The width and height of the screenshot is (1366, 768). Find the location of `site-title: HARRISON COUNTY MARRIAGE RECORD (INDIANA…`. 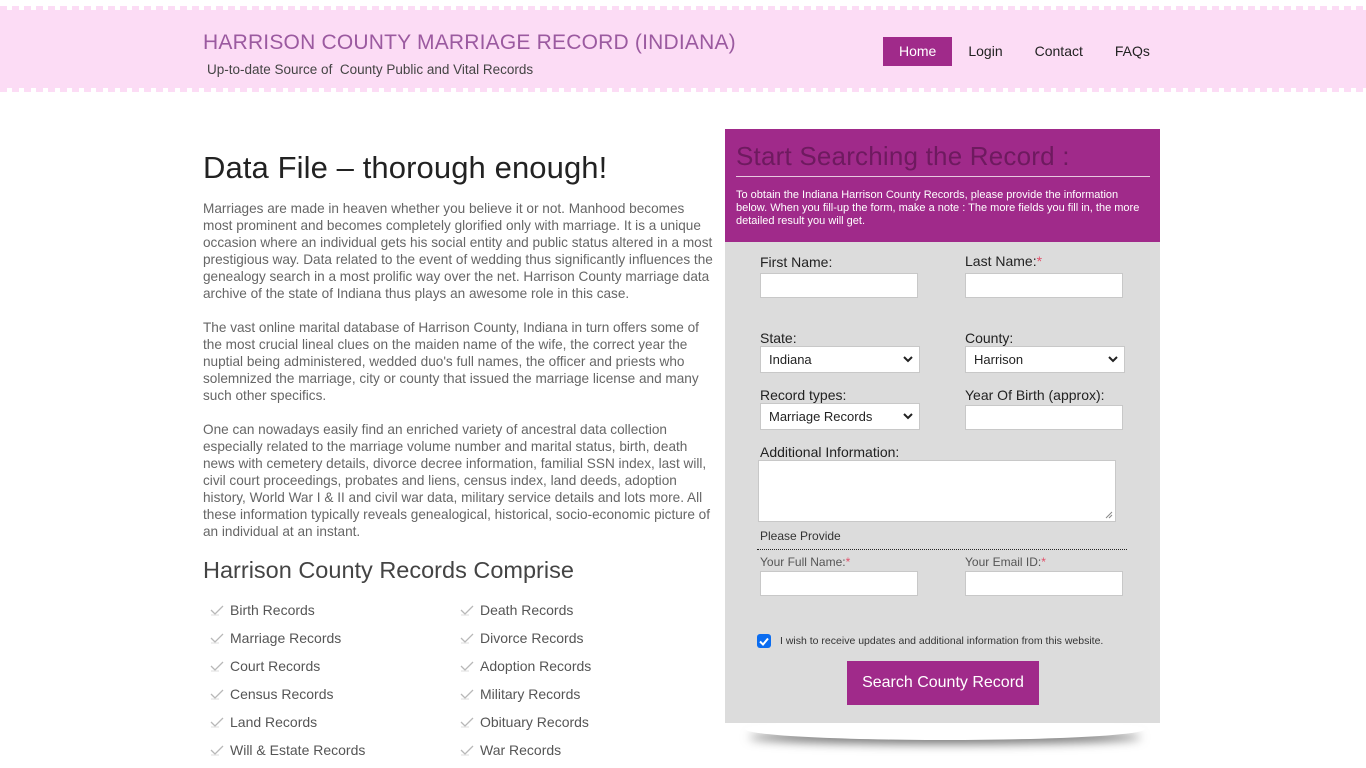

site-title: HARRISON COUNTY MARRIAGE RECORD (INDIANA… is located at coordinates (469, 43).